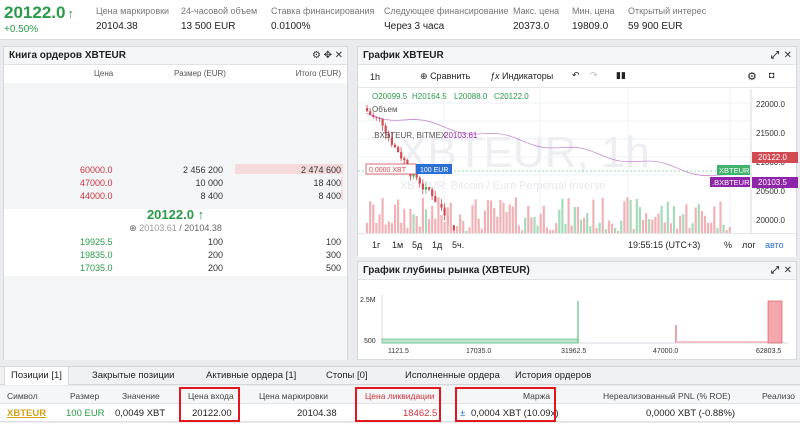 This screenshot has width=800, height=443. I want to click on bid-row: 19925.5 100 100, so click(175, 242).